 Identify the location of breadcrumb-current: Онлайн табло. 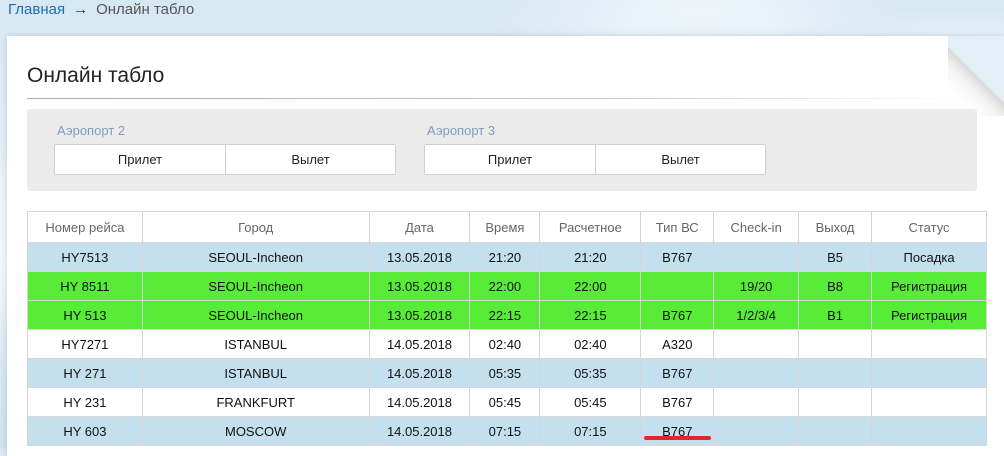
(145, 9).